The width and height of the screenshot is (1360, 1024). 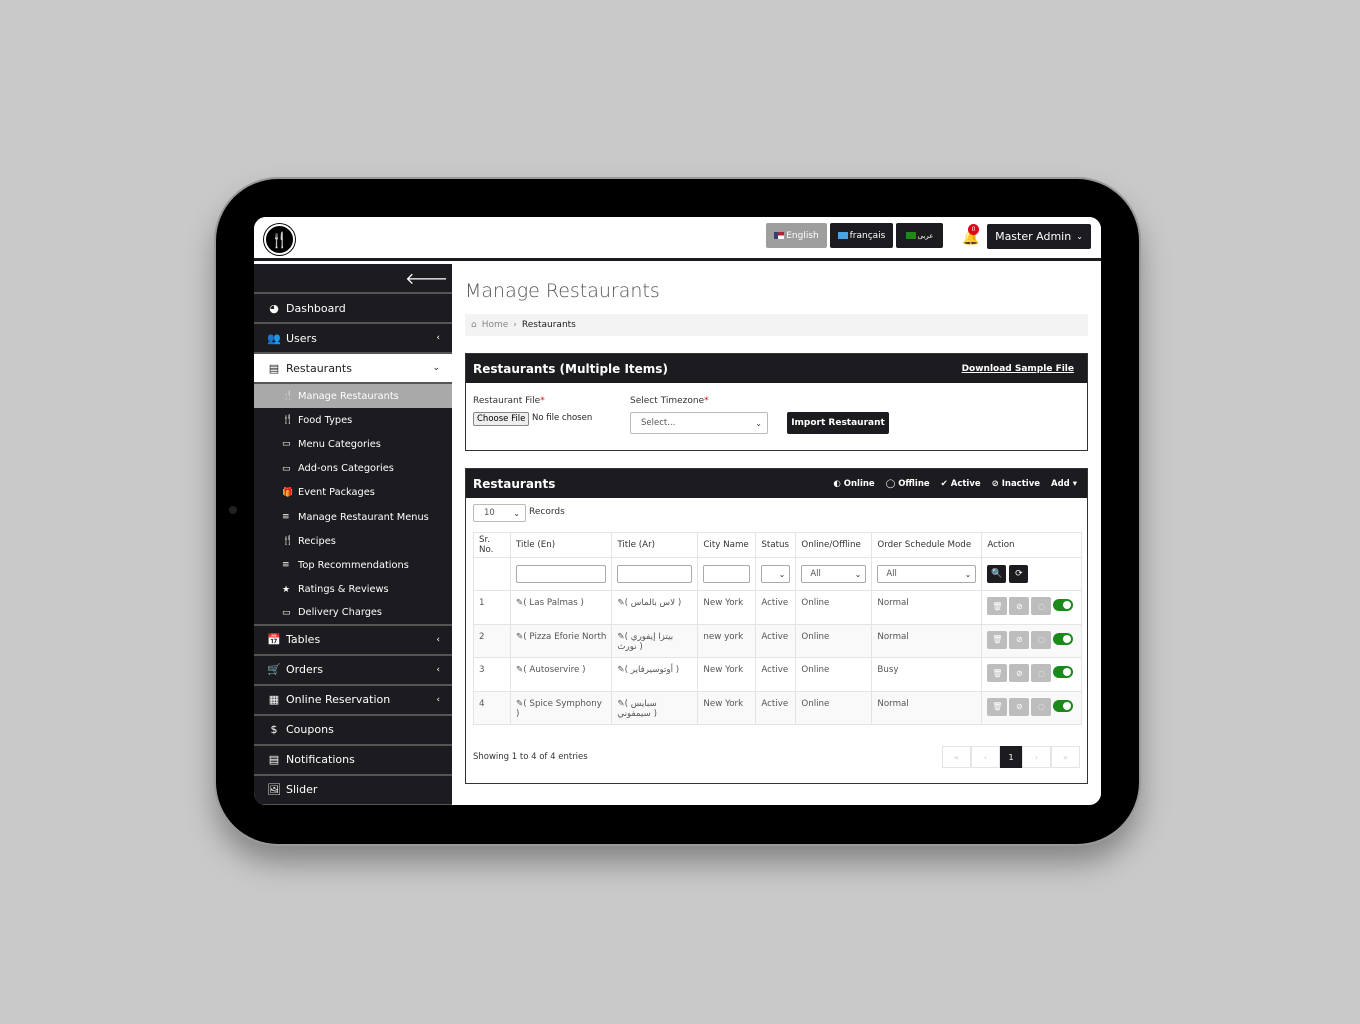 What do you see at coordinates (570, 368) in the screenshot?
I see `import-panel-title: Restaurants (Multiple Items)` at bounding box center [570, 368].